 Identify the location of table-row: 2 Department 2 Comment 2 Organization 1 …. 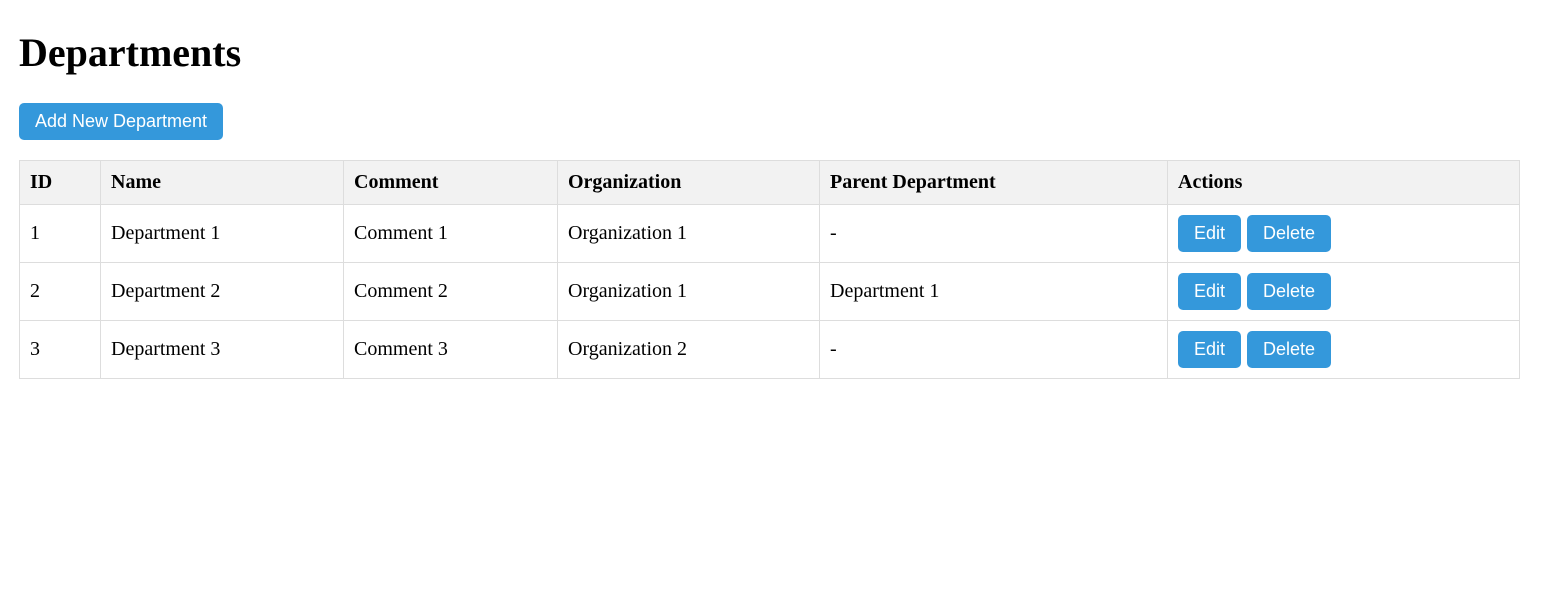
(769, 291).